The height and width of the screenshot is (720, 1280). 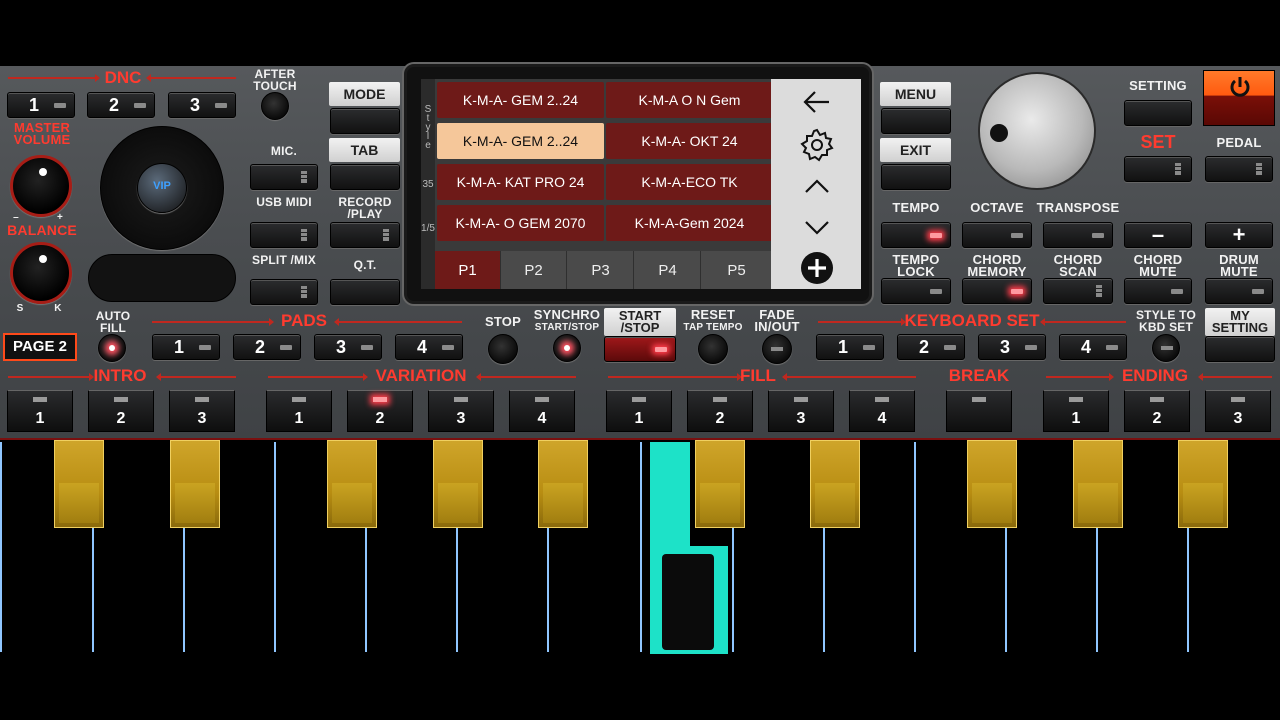 What do you see at coordinates (520, 182) in the screenshot?
I see `style-slot-5: K-M-A- KAT PRO 24` at bounding box center [520, 182].